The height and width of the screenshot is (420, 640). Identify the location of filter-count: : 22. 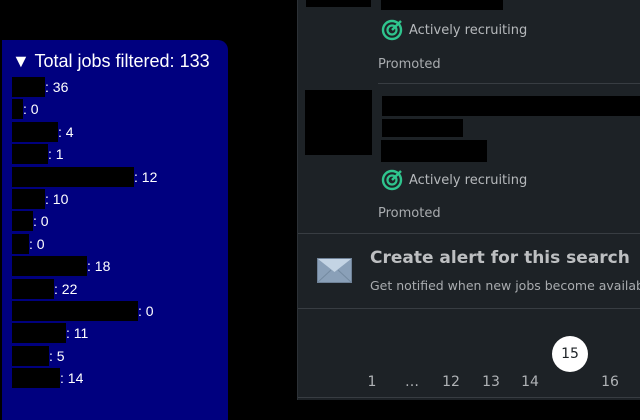
(66, 288).